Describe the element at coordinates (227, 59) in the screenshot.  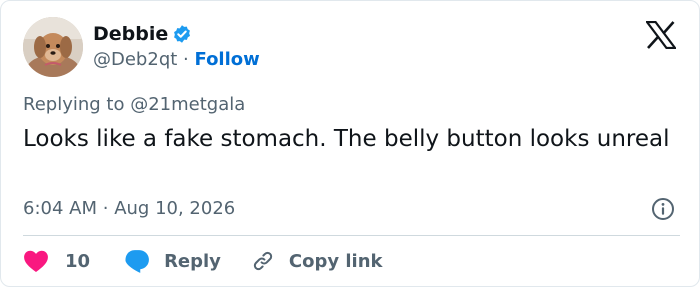
I see `follow-button: Follow` at that location.